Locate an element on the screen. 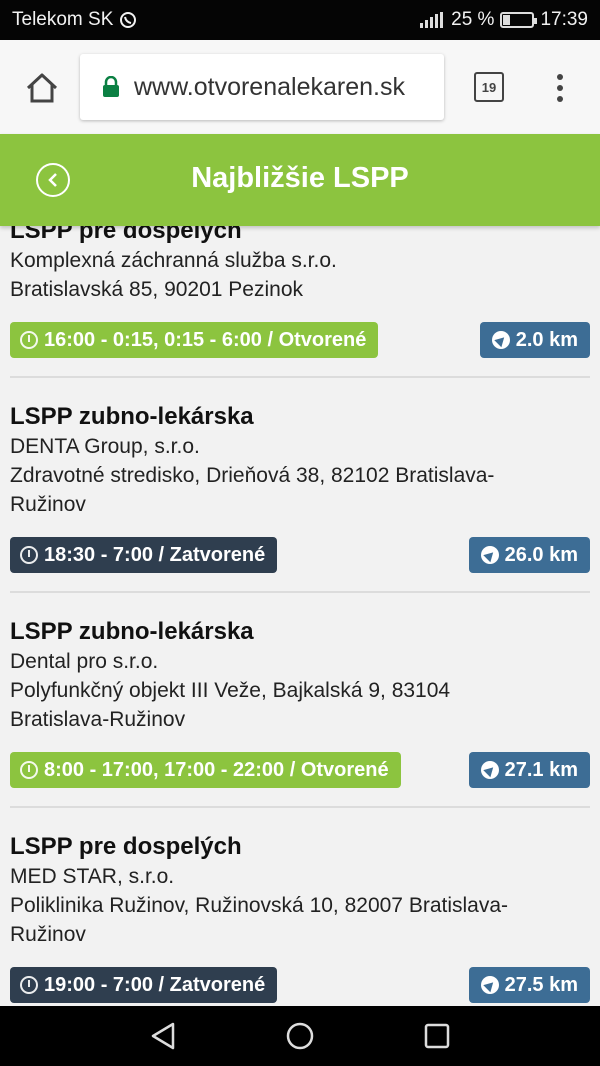 Image resolution: width=600 pixels, height=1066 pixels. item-provider: DENTA Group, s.r.o. is located at coordinates (105, 446).